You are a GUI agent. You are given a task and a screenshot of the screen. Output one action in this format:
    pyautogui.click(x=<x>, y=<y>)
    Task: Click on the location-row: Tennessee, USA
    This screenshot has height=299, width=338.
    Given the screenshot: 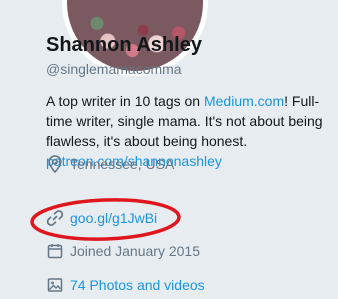 What is the action you would take?
    pyautogui.click(x=110, y=164)
    